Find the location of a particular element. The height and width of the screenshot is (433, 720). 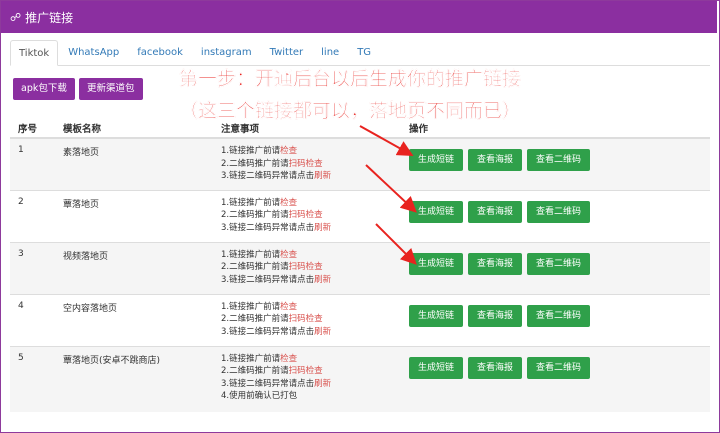

tab-line: line is located at coordinates (330, 53).